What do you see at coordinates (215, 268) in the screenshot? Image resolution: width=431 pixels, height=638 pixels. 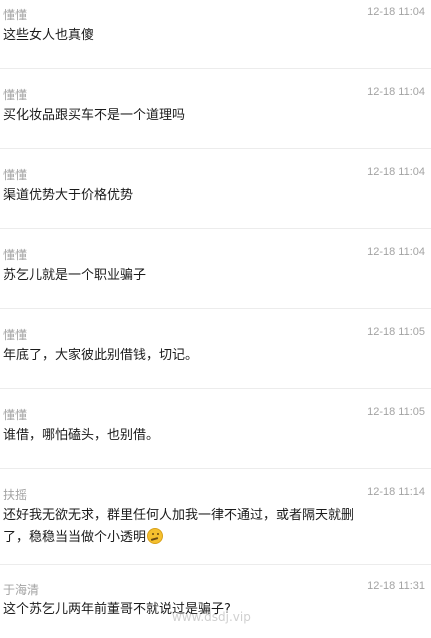 I see `comment-item: 懂懂 12-18 11:04 苏乞儿就是一个职业骗子` at bounding box center [215, 268].